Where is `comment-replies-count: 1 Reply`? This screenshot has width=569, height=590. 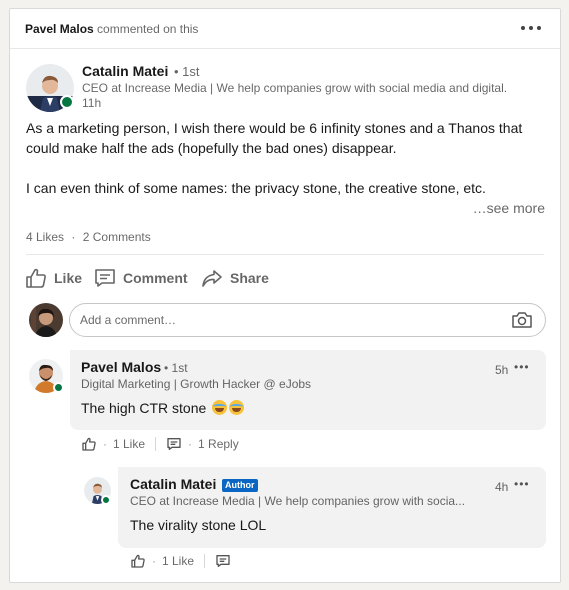
comment-replies-count: 1 Reply is located at coordinates (218, 444).